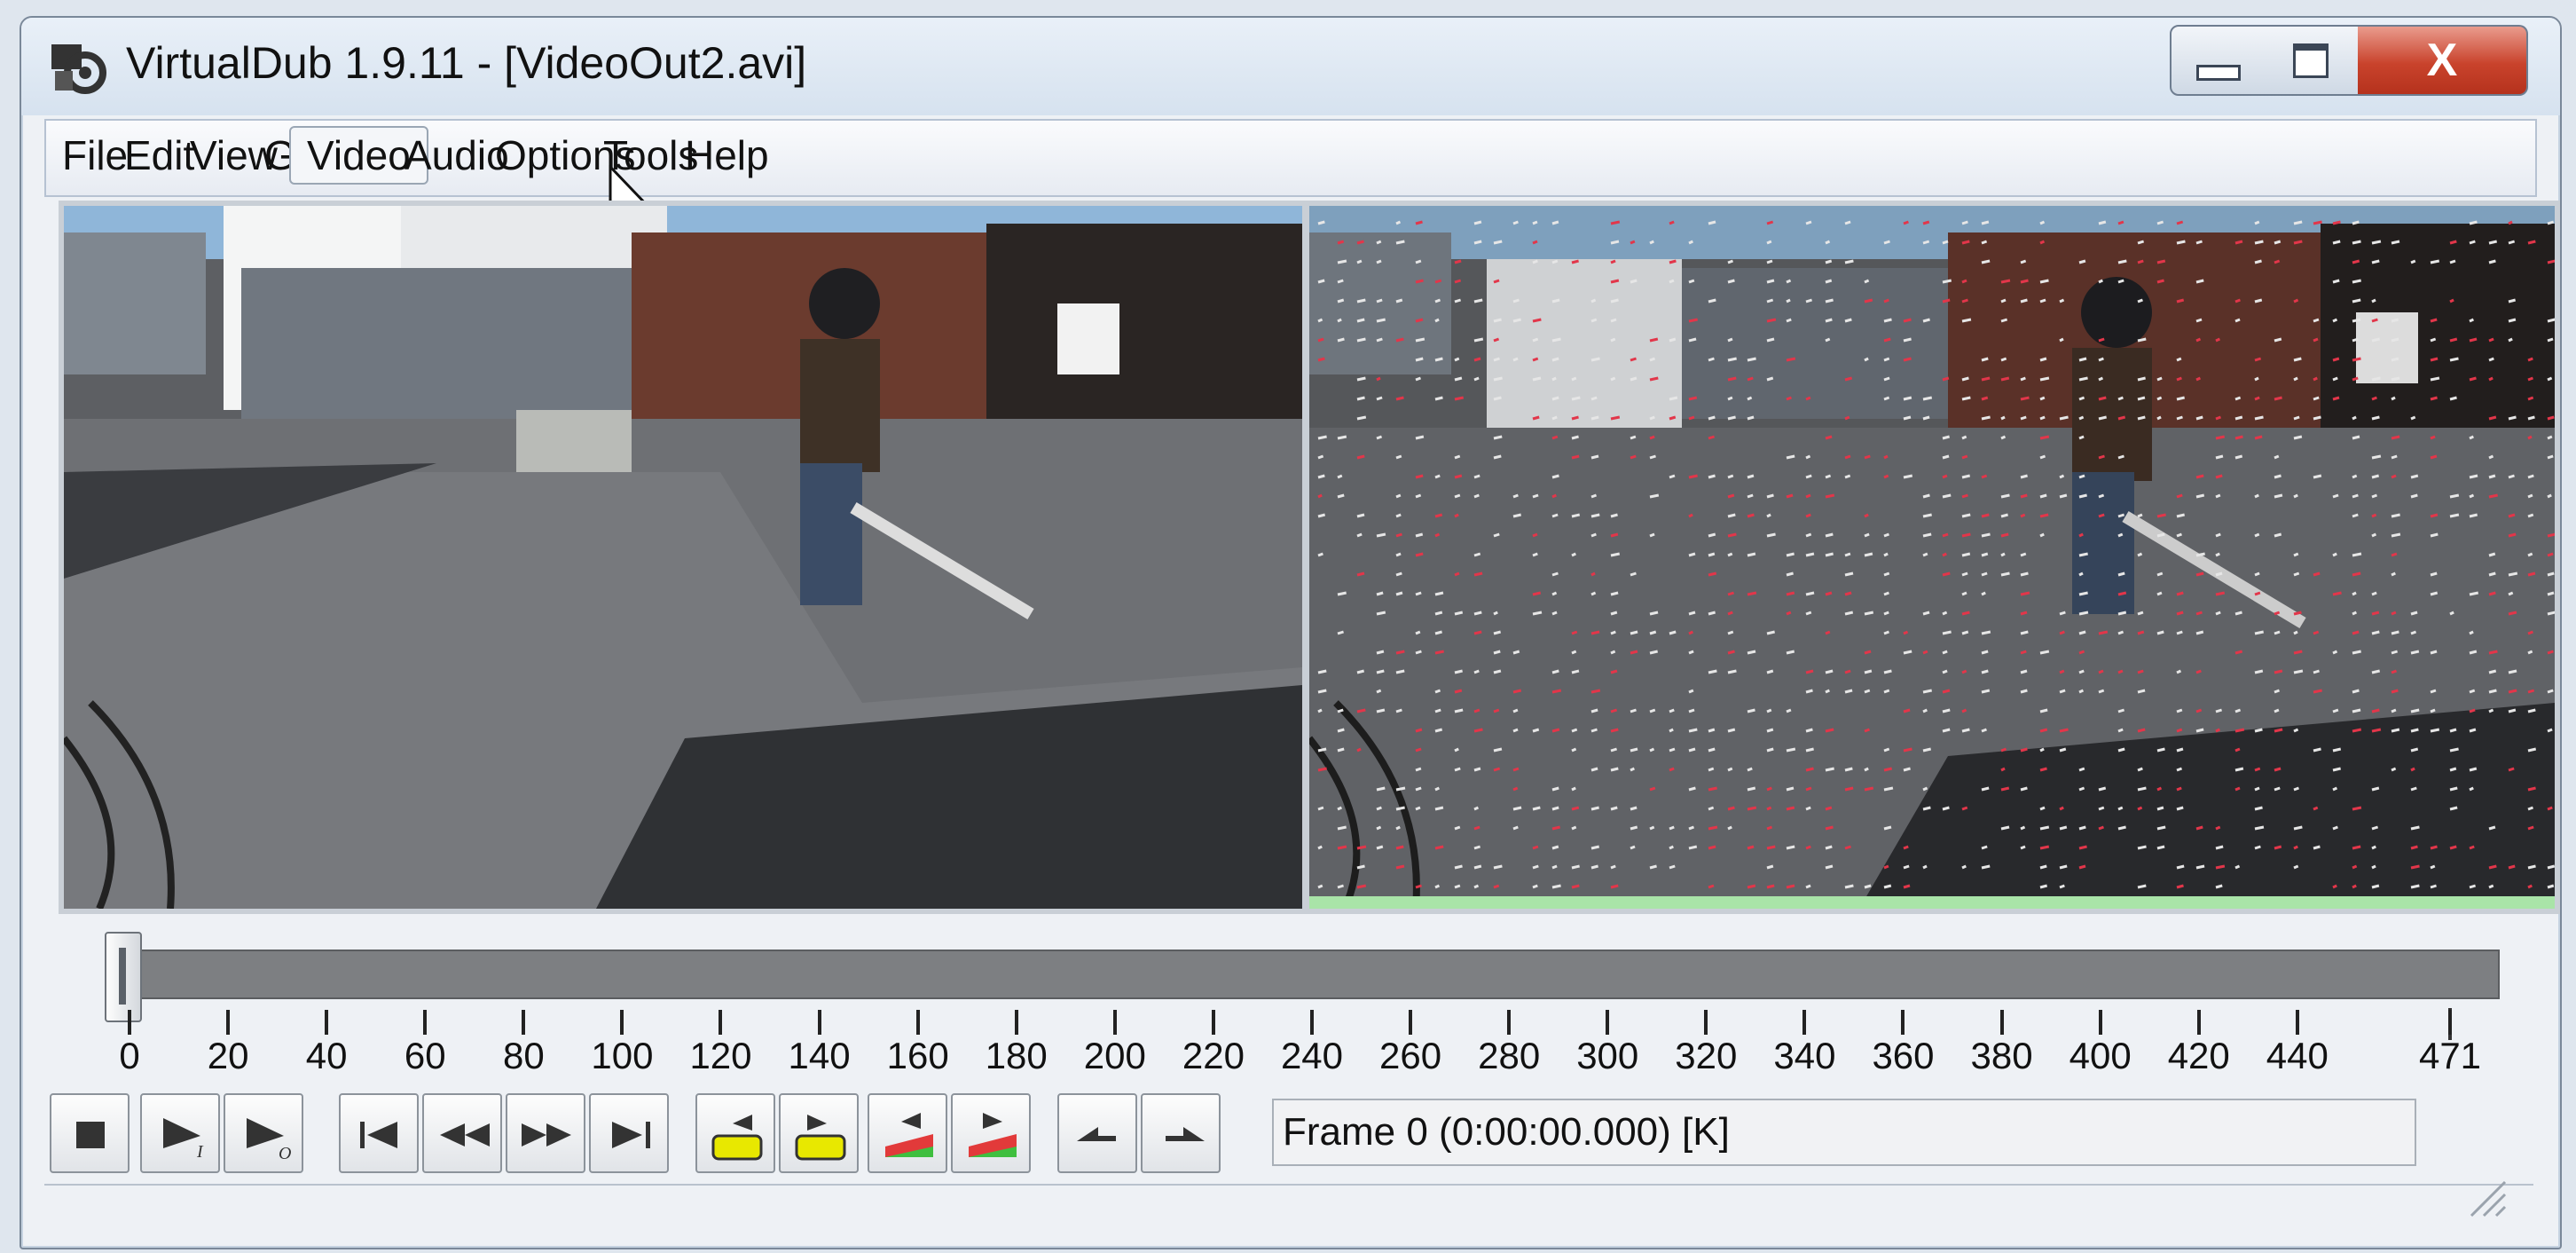 Image resolution: width=2576 pixels, height=1253 pixels. Describe the element at coordinates (2312, 61) in the screenshot. I see `maximize-button` at that location.